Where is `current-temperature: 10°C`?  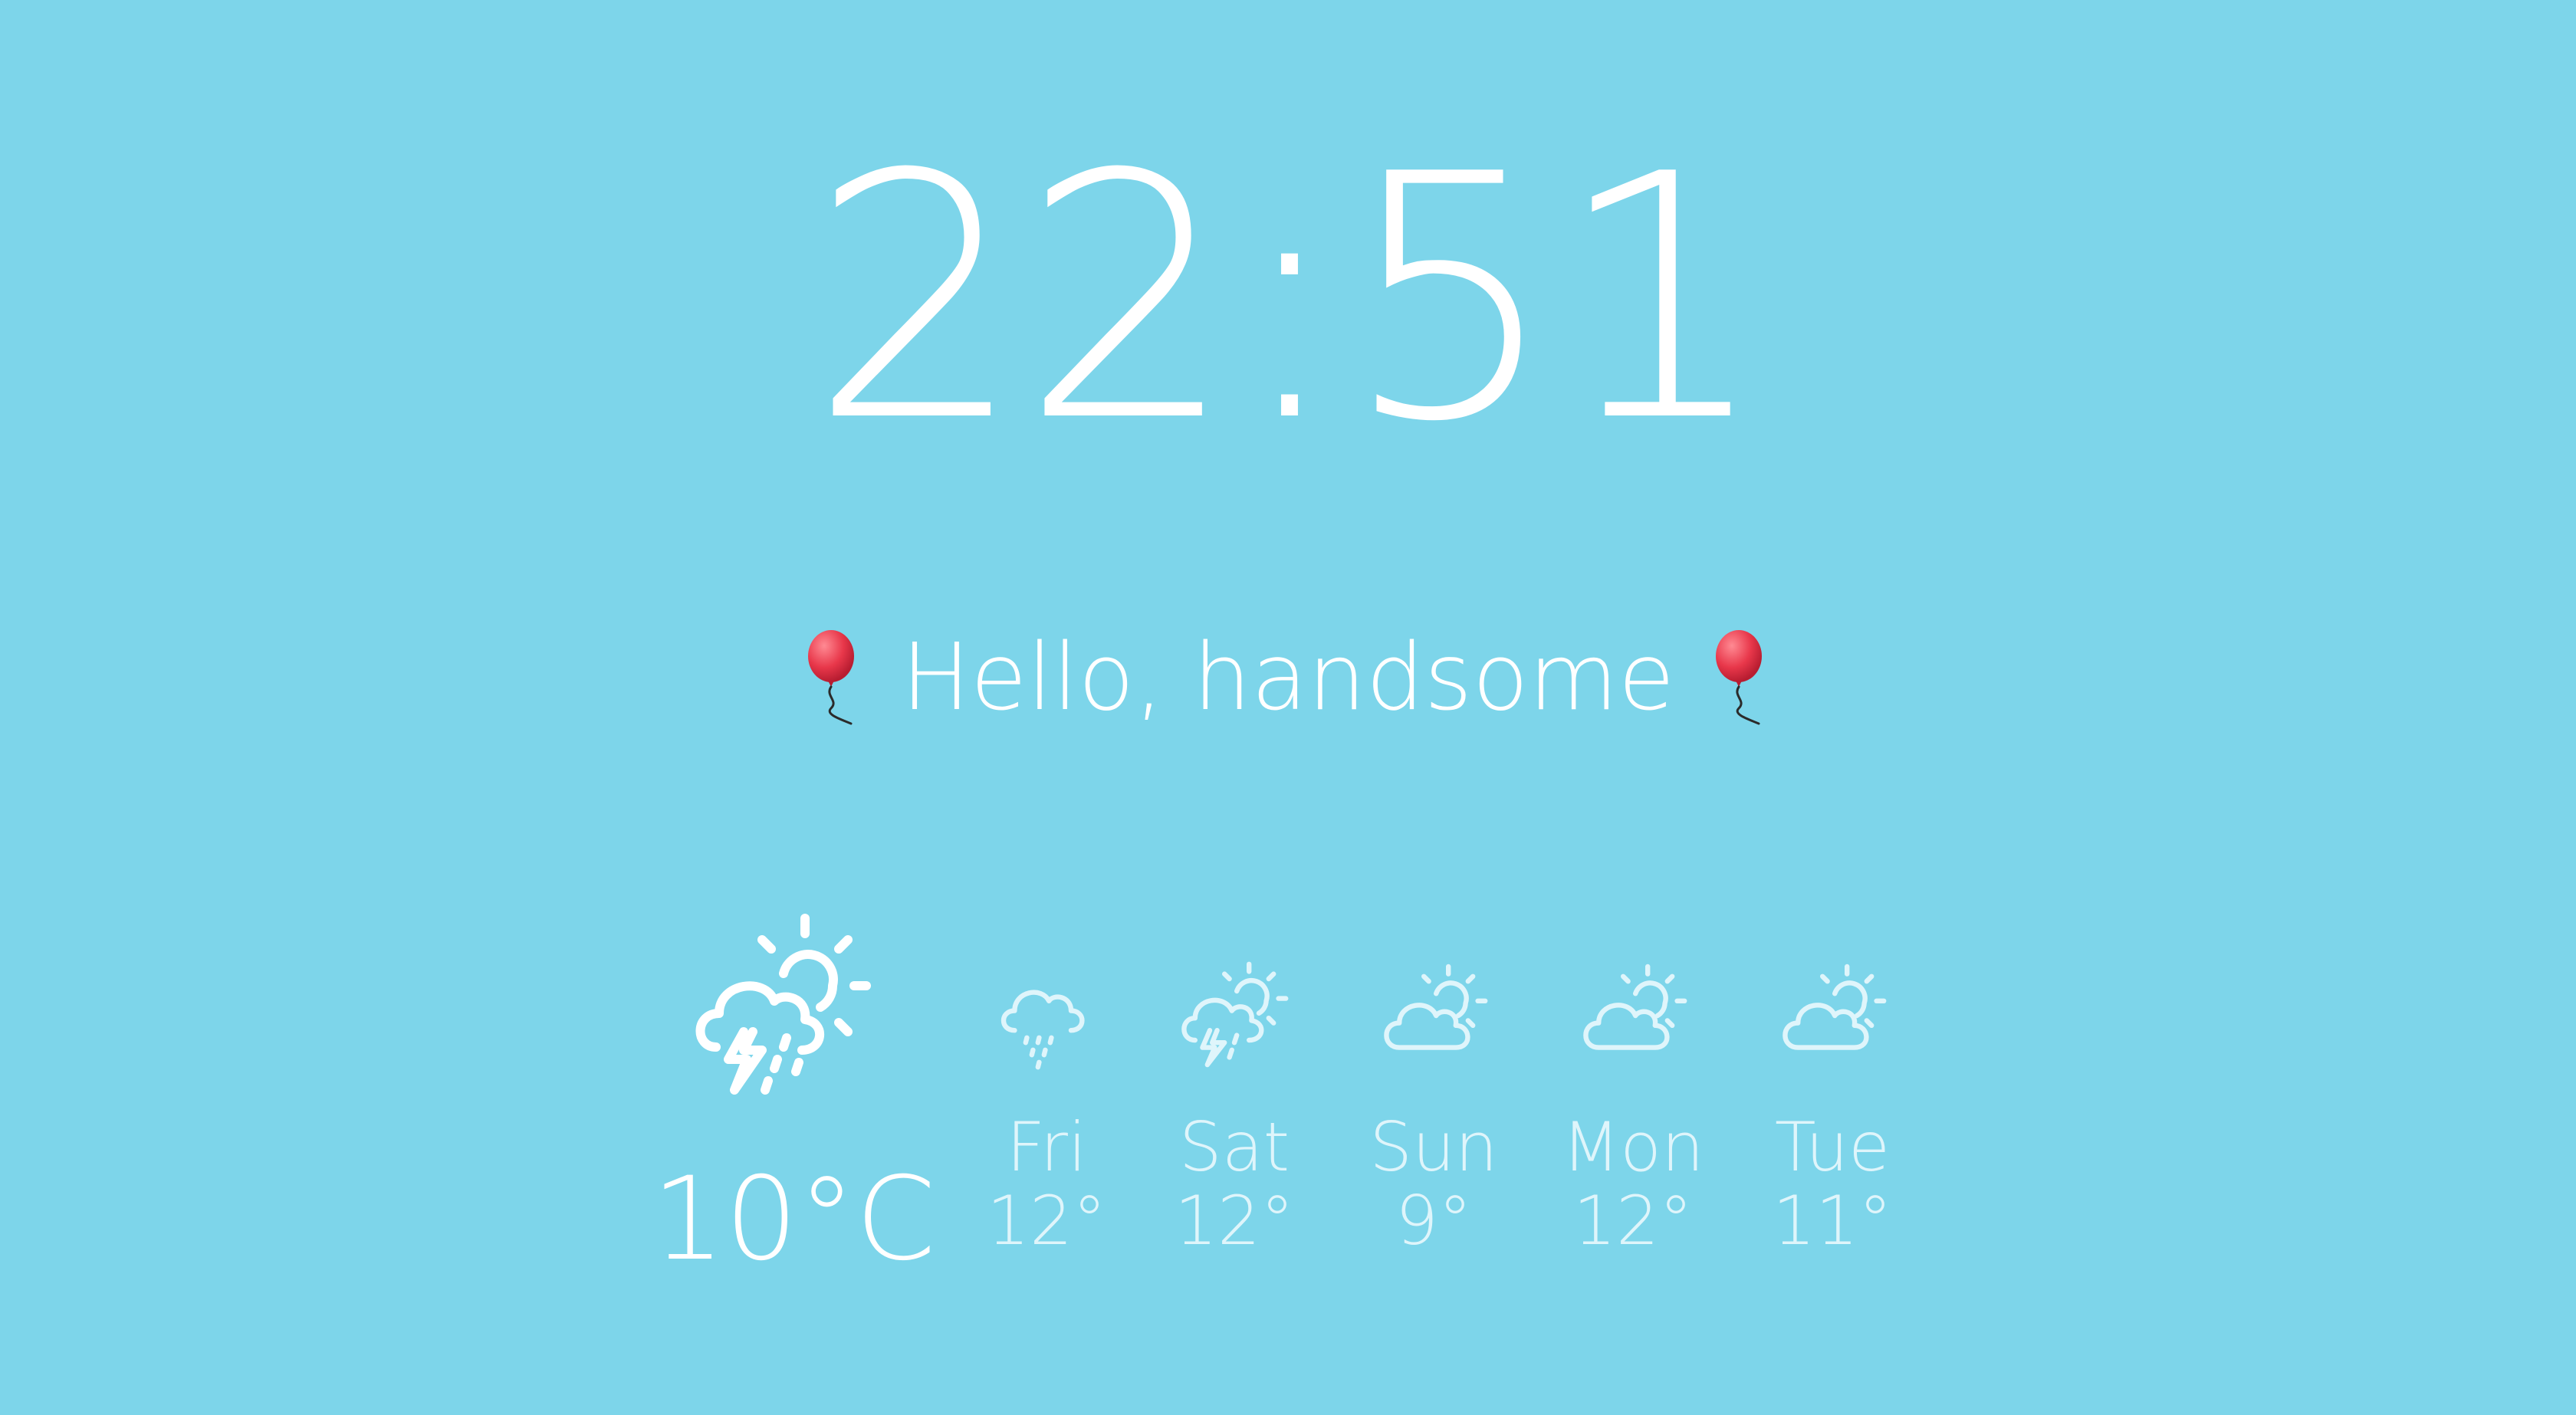 current-temperature: 10°C is located at coordinates (794, 1219).